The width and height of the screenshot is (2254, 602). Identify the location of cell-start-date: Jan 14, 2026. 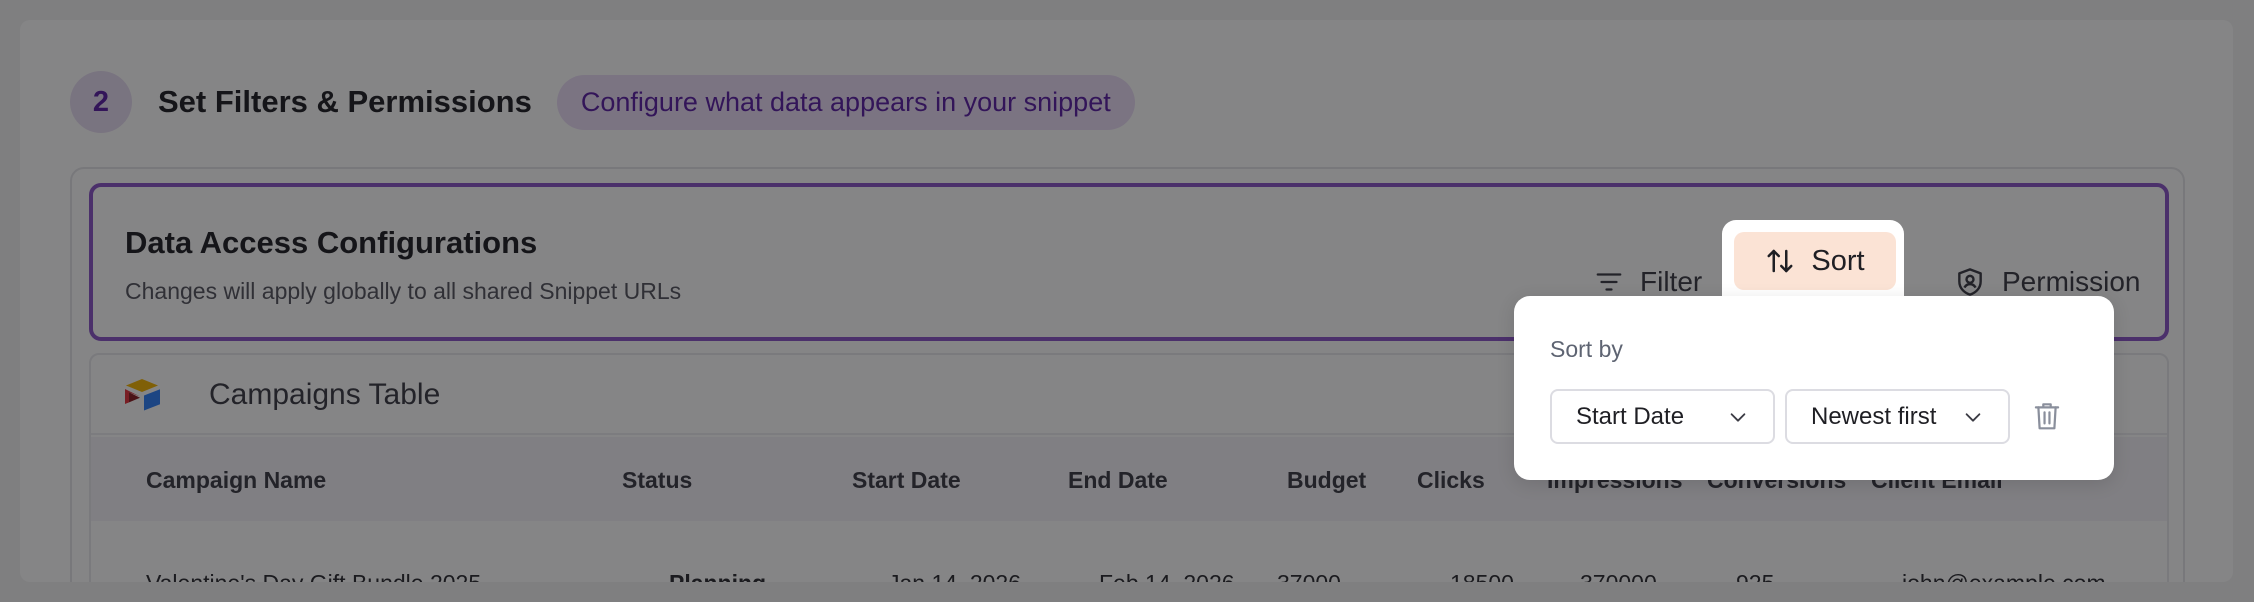
(954, 576).